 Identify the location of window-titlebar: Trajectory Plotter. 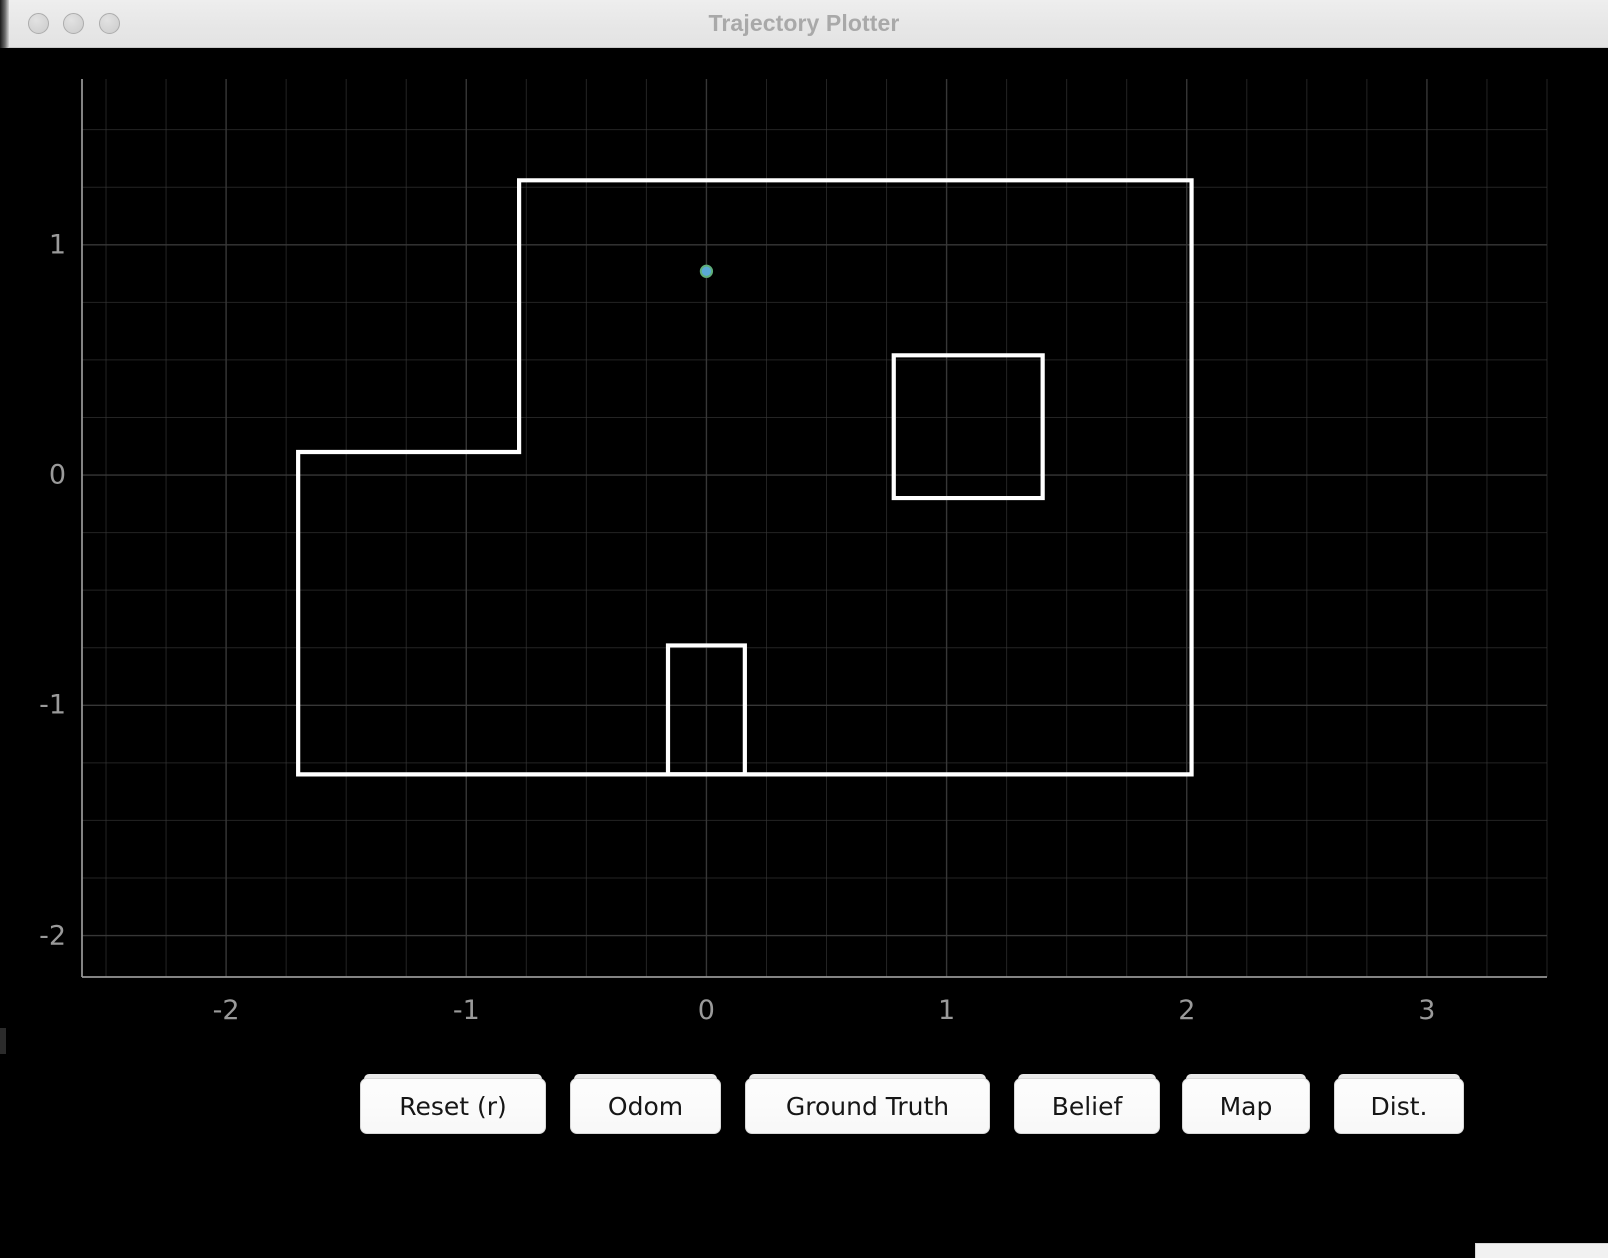
(804, 24).